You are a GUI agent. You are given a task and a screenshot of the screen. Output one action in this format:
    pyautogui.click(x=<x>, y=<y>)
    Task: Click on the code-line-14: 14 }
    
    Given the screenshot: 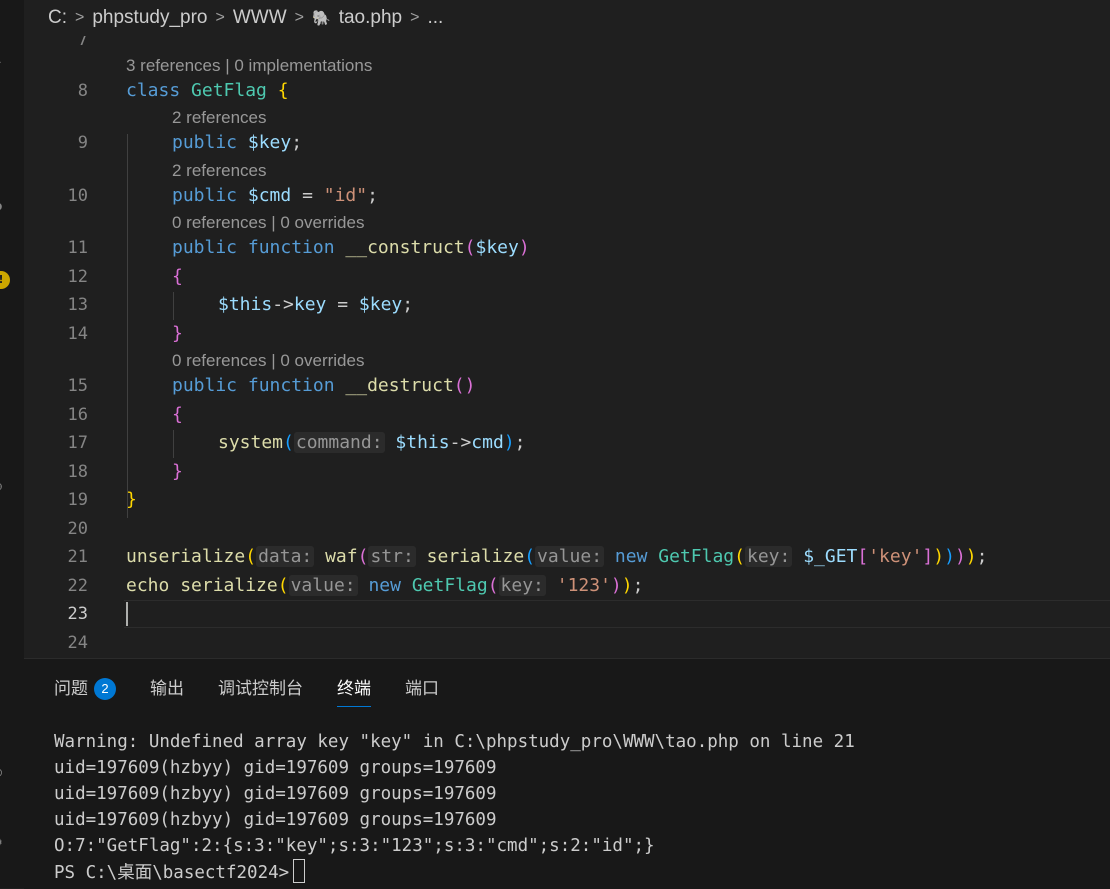 What is the action you would take?
    pyautogui.click(x=567, y=334)
    